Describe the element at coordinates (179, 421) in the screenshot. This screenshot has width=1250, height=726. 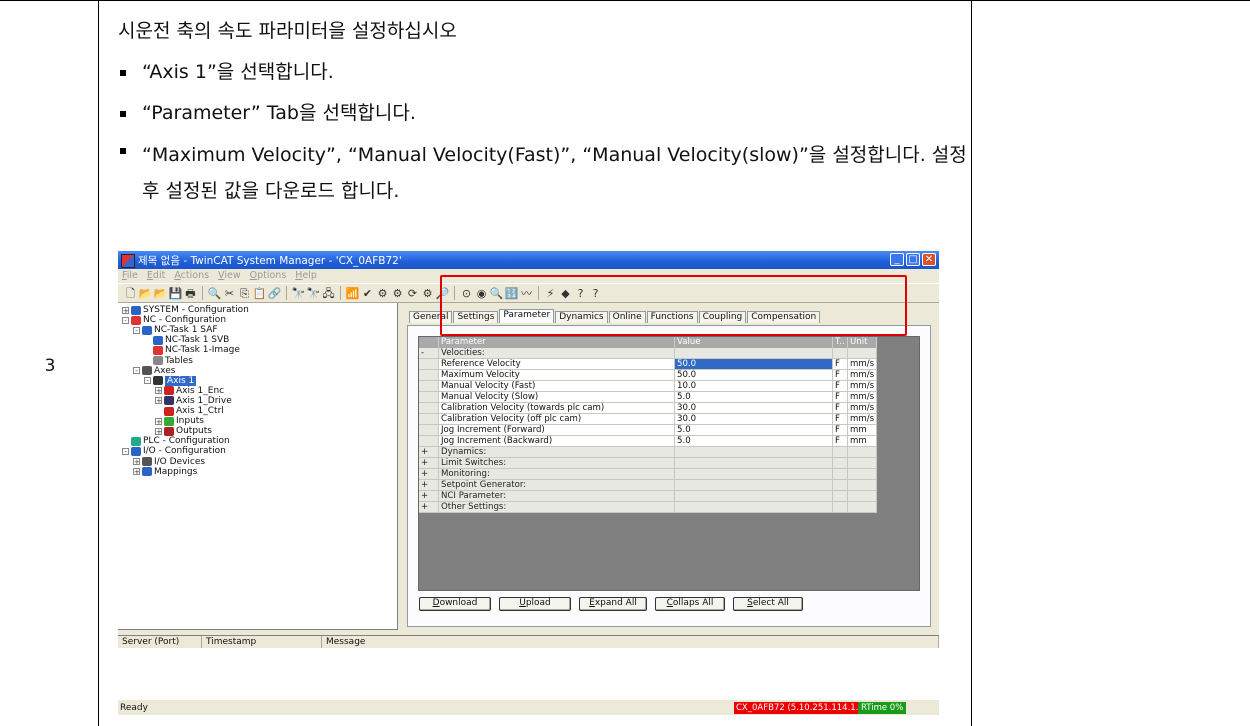
I see `tree-item-inputs: + Inputs` at that location.